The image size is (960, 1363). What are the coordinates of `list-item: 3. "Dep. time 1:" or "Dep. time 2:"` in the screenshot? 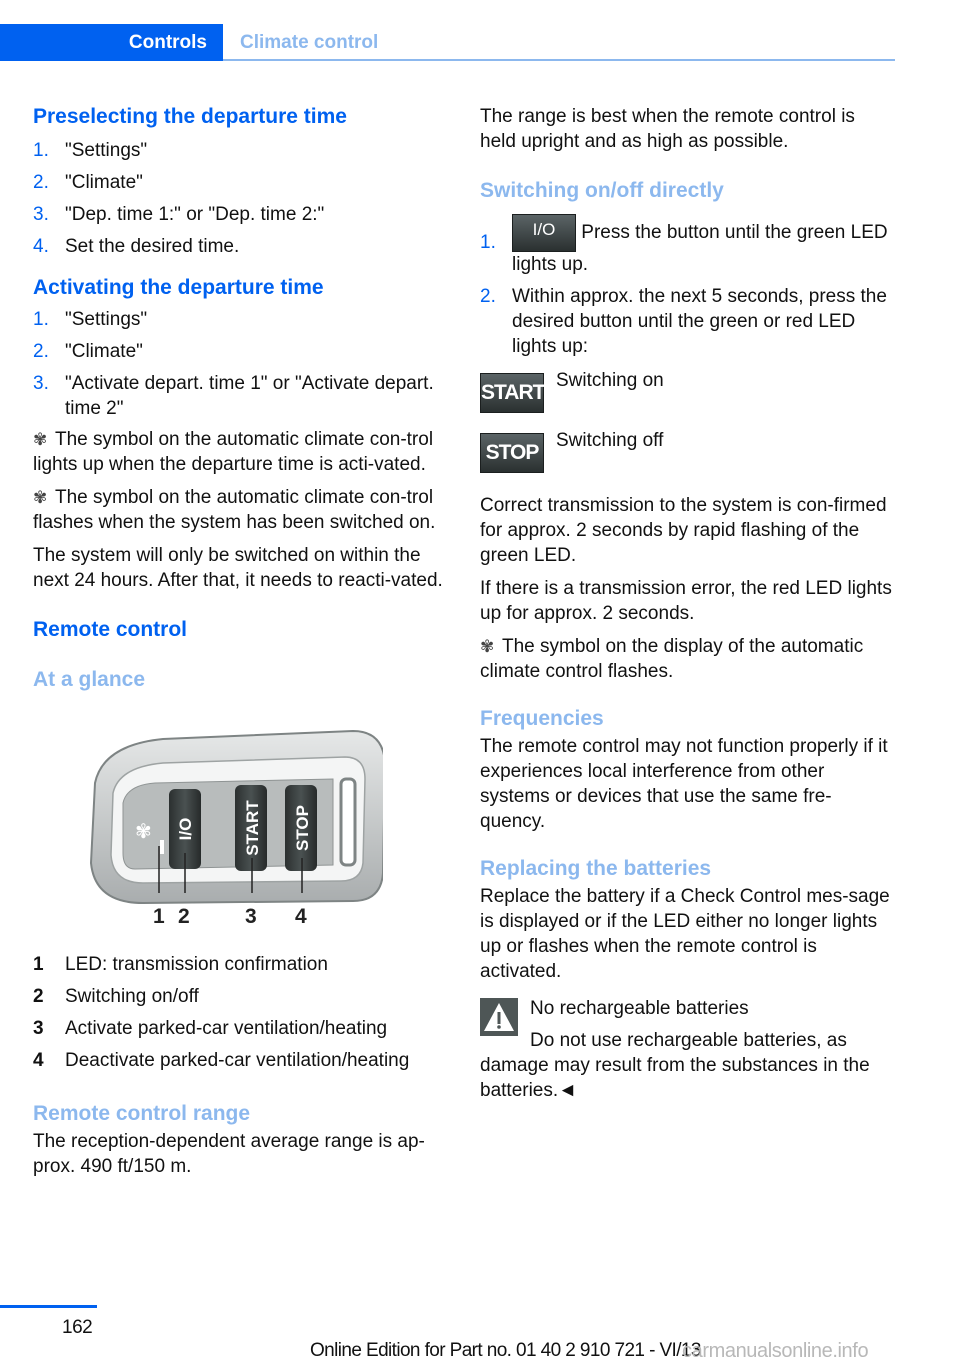 It's located at (179, 214).